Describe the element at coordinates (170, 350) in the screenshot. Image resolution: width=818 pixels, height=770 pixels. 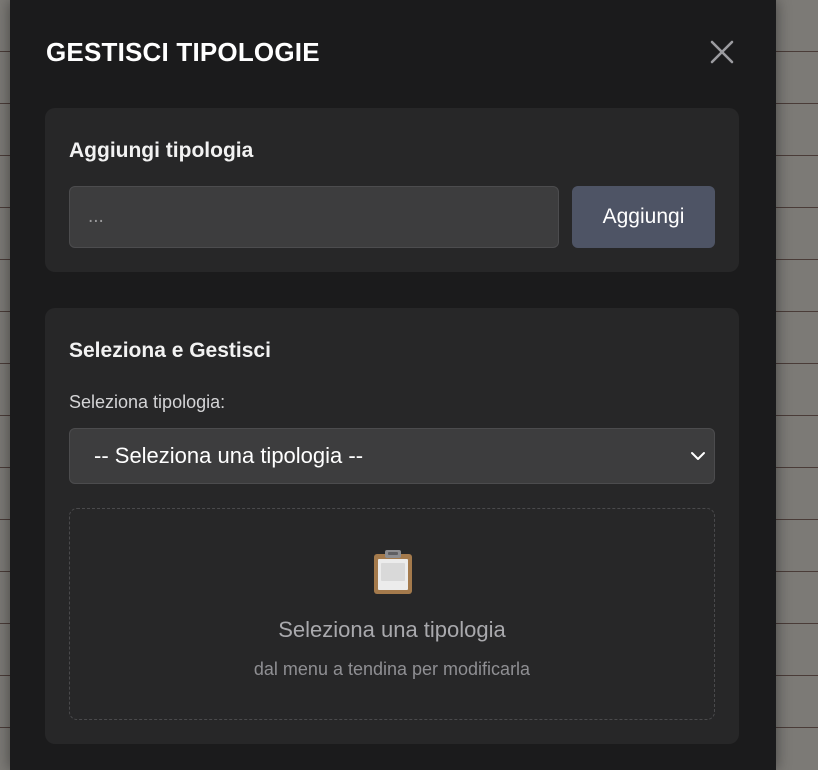
I see `manage-type-title: Seleziona e Gestisci` at that location.